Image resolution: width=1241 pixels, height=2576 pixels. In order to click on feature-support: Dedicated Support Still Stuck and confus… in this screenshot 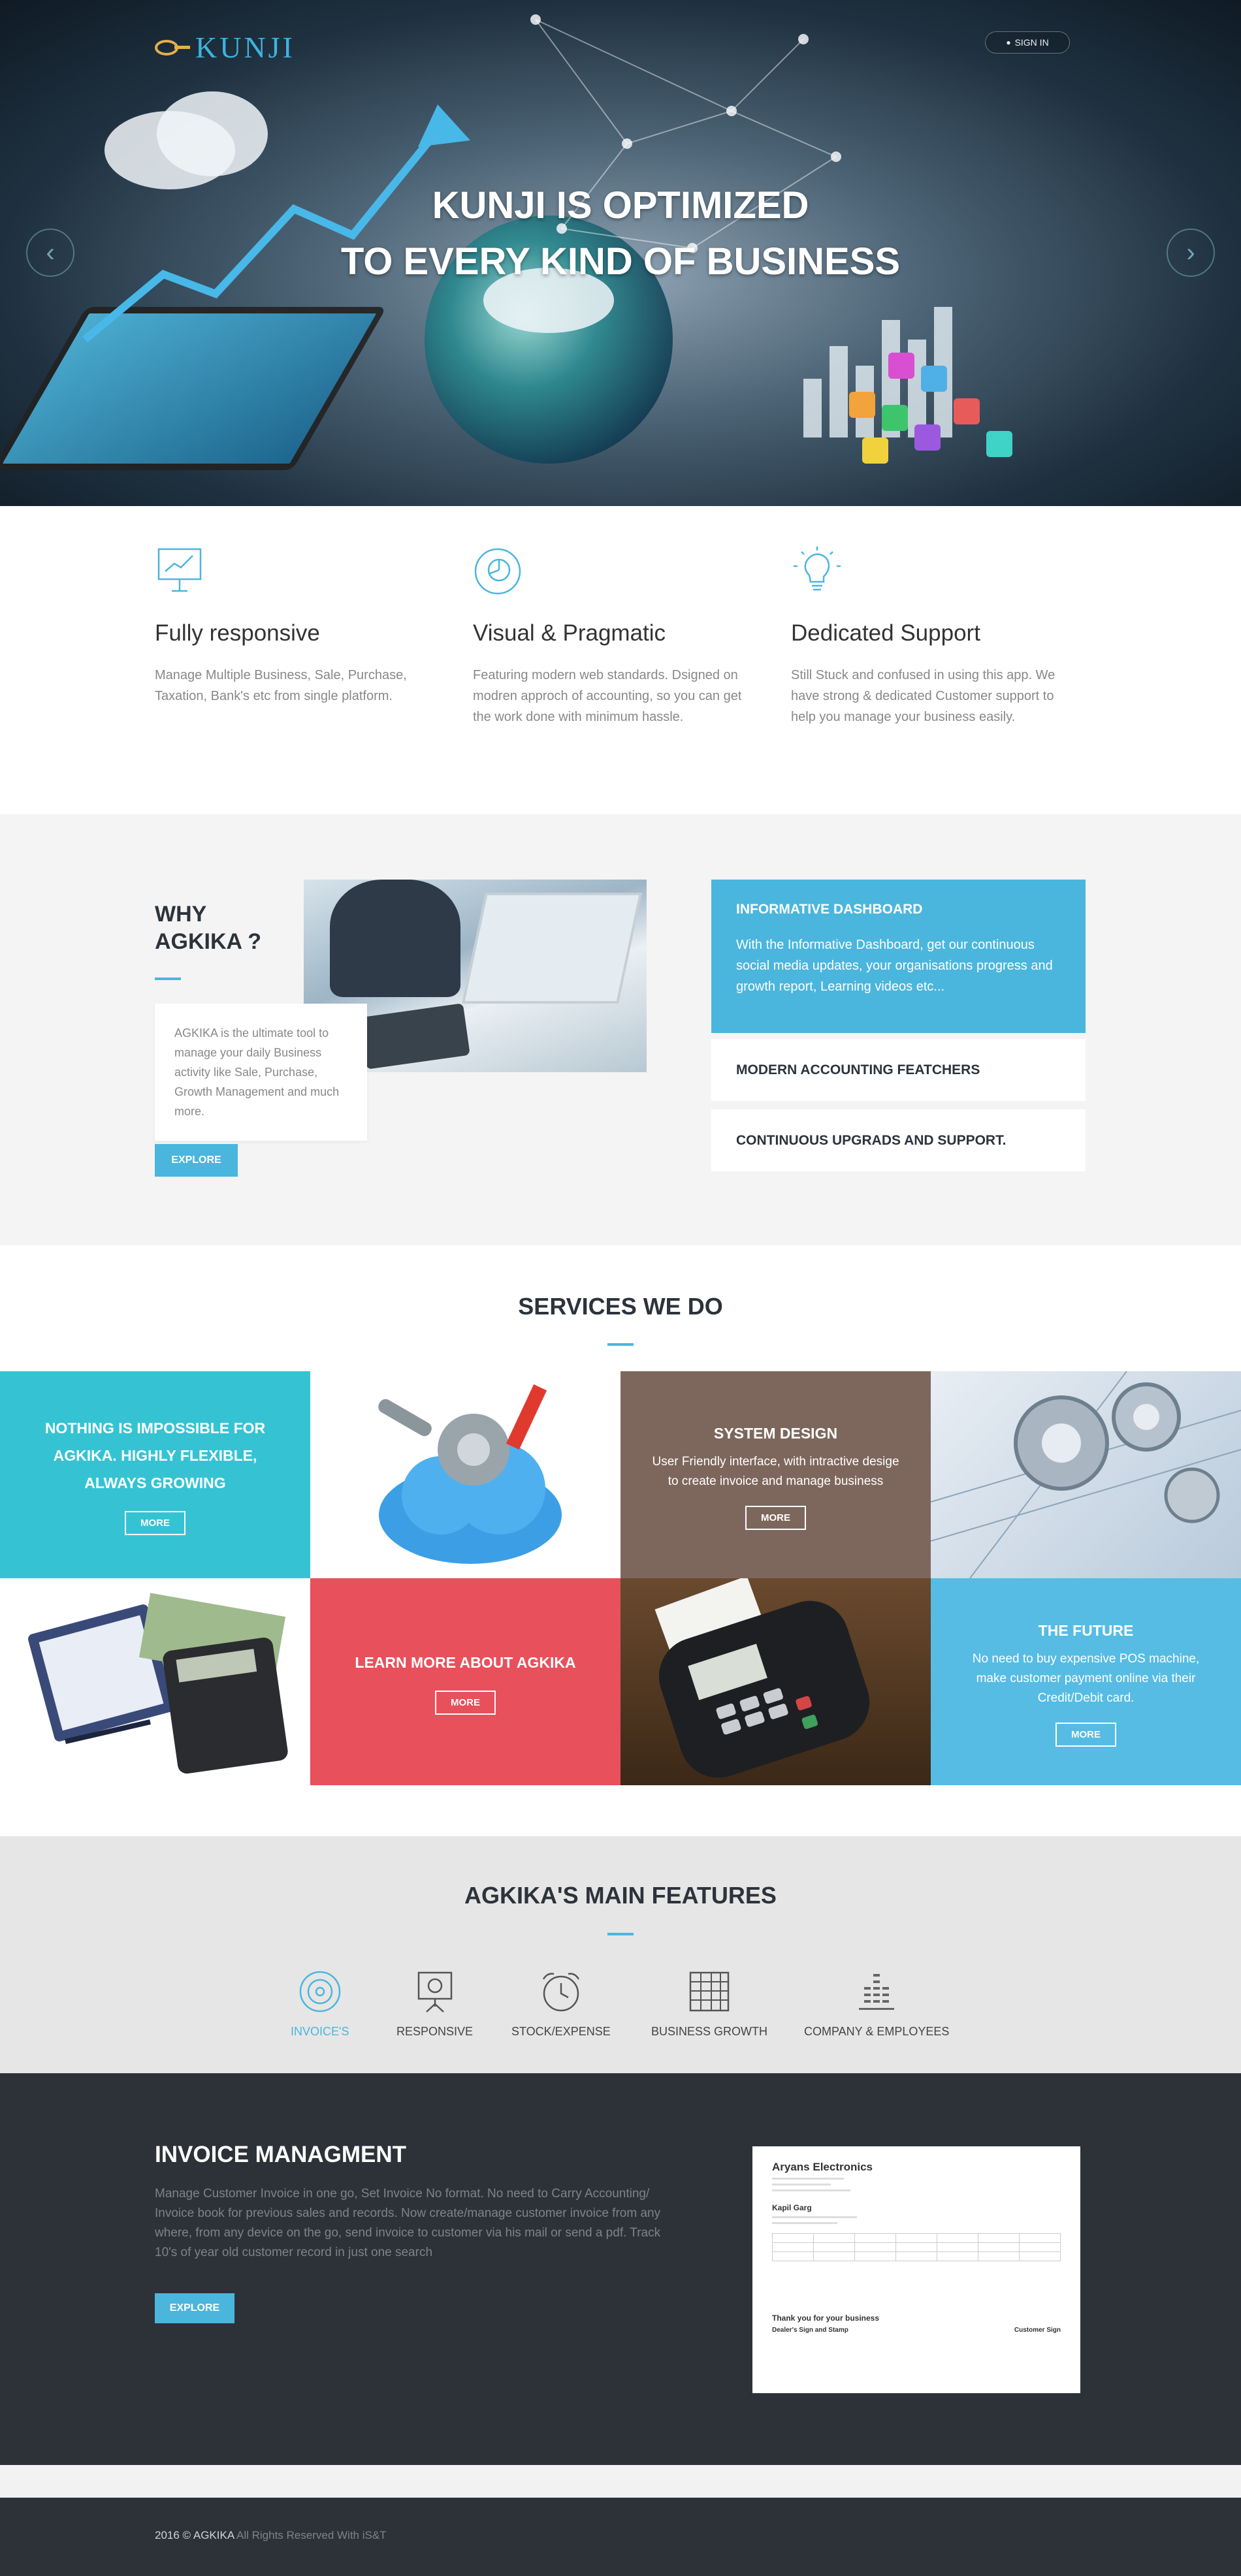, I will do `click(928, 636)`.